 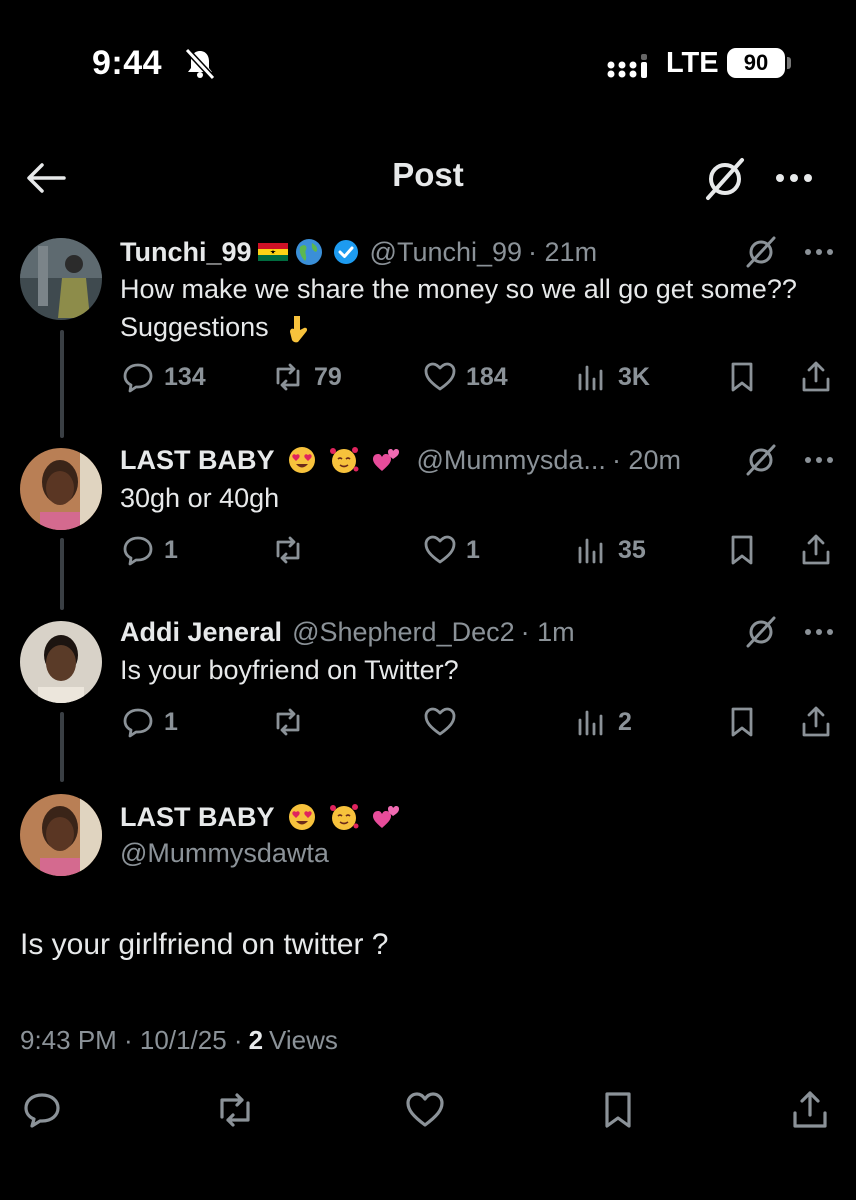 I want to click on reply-header: Addi Jeneral @Shepherd_Dec2 · 1m, so click(x=347, y=632).